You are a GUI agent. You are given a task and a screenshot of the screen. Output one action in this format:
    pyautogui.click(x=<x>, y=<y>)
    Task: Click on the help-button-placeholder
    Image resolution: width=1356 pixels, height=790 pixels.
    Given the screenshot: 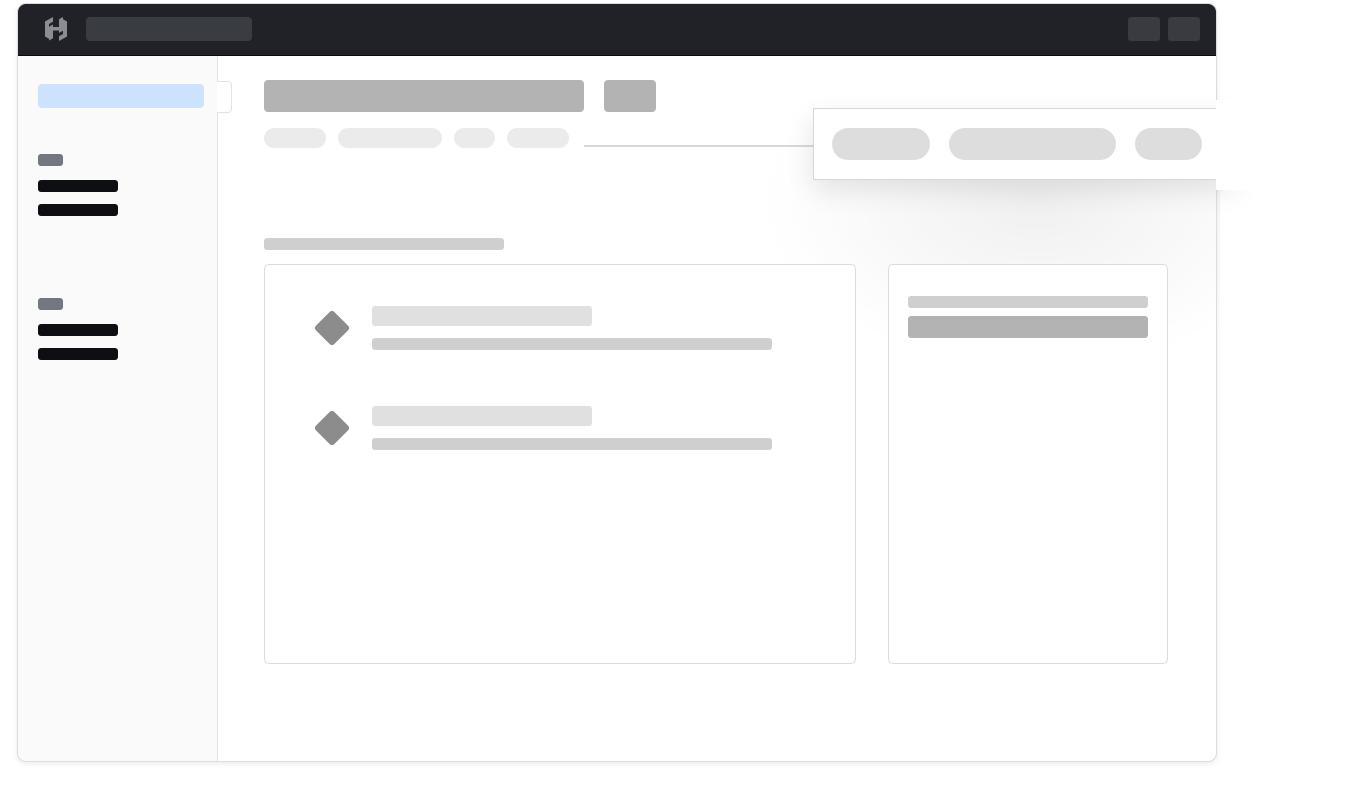 What is the action you would take?
    pyautogui.click(x=1144, y=29)
    